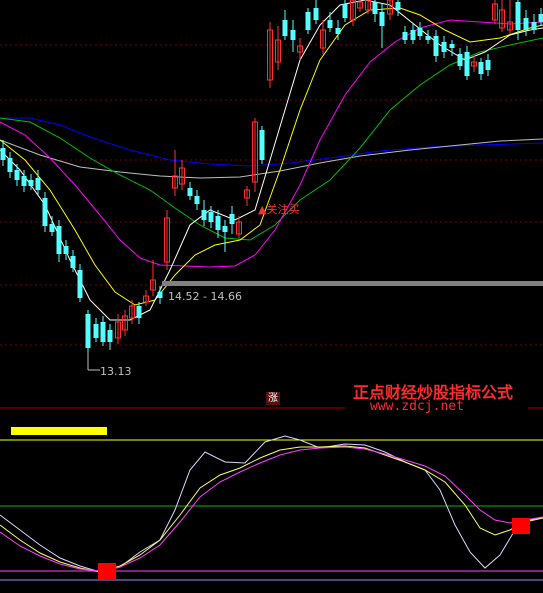  Describe the element at coordinates (116, 371) in the screenshot. I see `low-price-label: 13.13` at that location.